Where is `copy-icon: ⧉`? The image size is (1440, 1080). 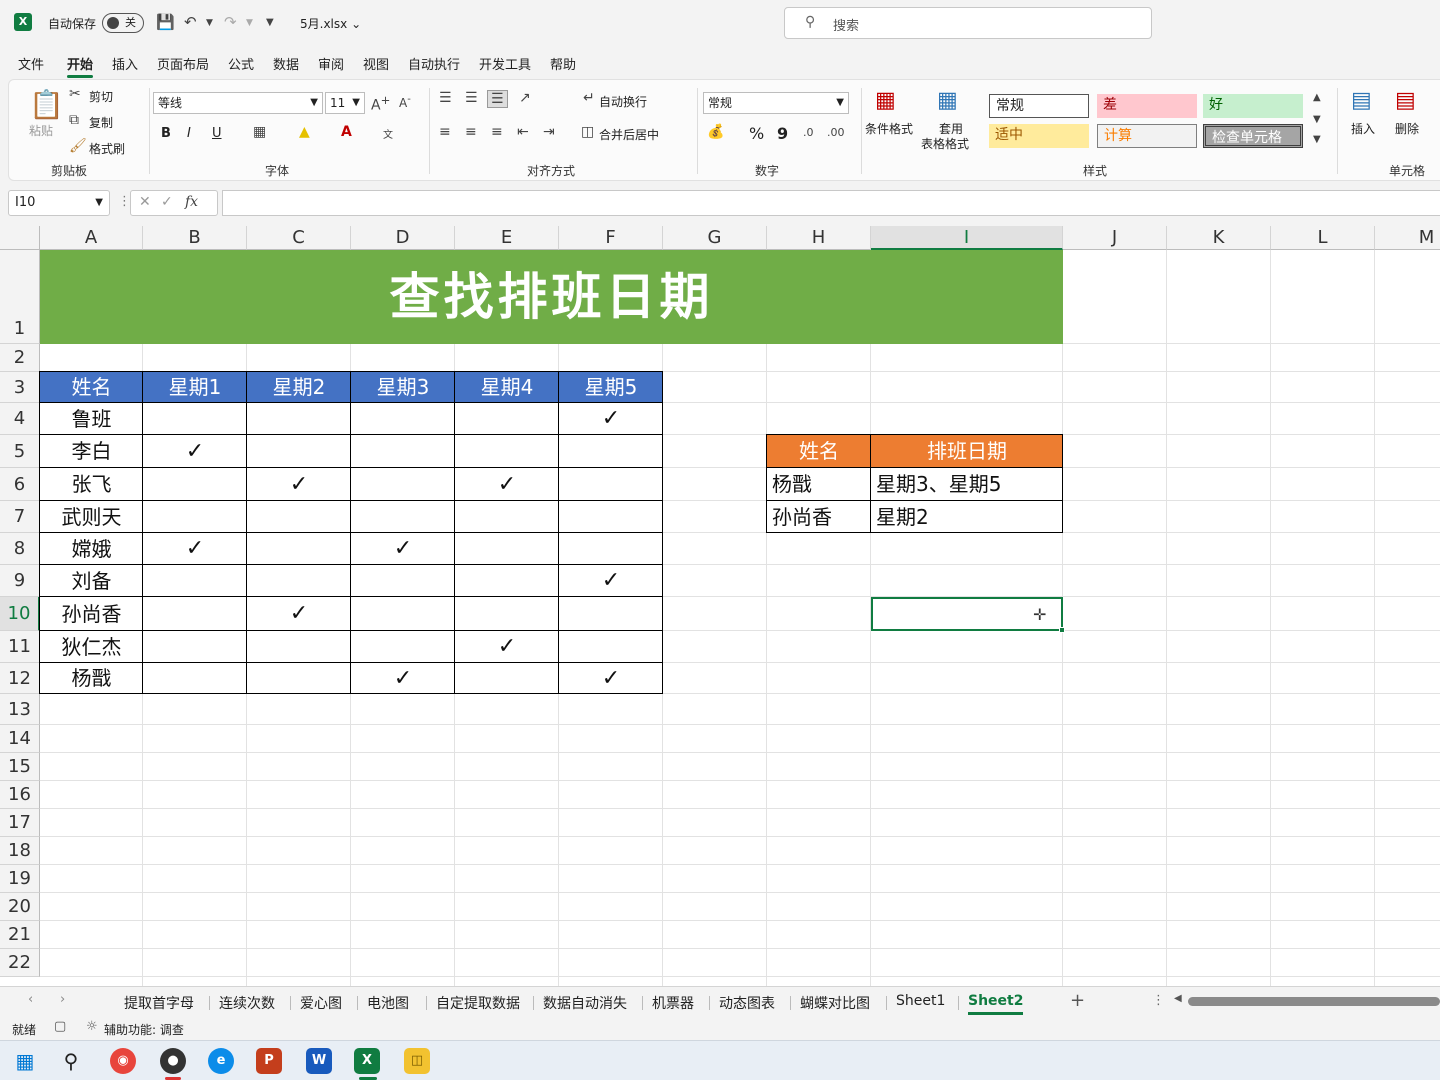
copy-icon: ⧉ is located at coordinates (74, 120).